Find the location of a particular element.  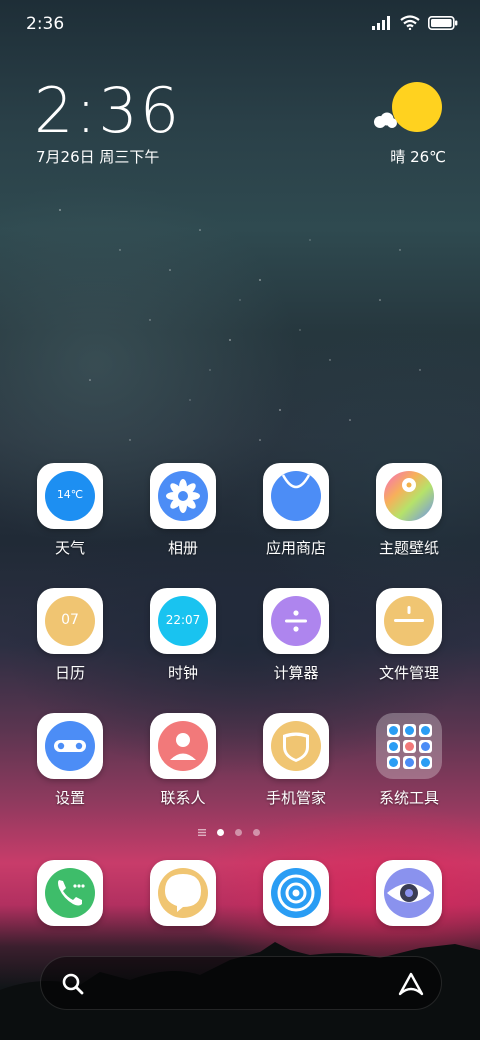

page-dot-active is located at coordinates (220, 832).